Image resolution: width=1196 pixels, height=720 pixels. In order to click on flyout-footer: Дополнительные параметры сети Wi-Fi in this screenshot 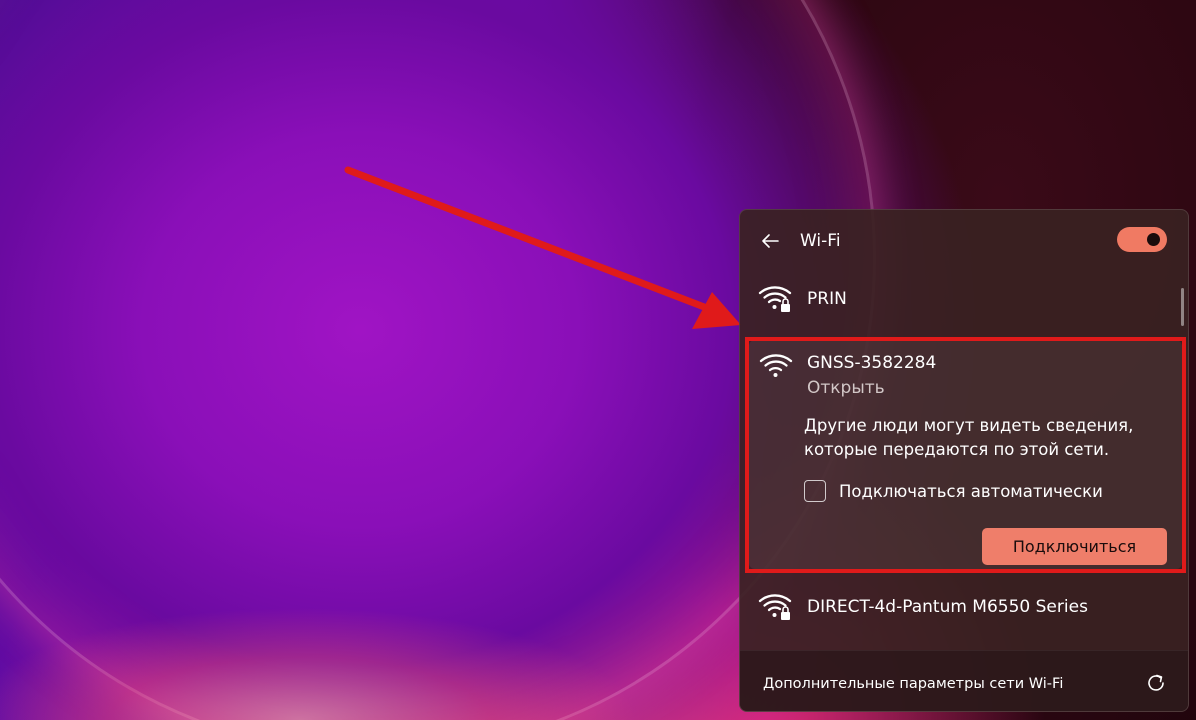, I will do `click(964, 680)`.